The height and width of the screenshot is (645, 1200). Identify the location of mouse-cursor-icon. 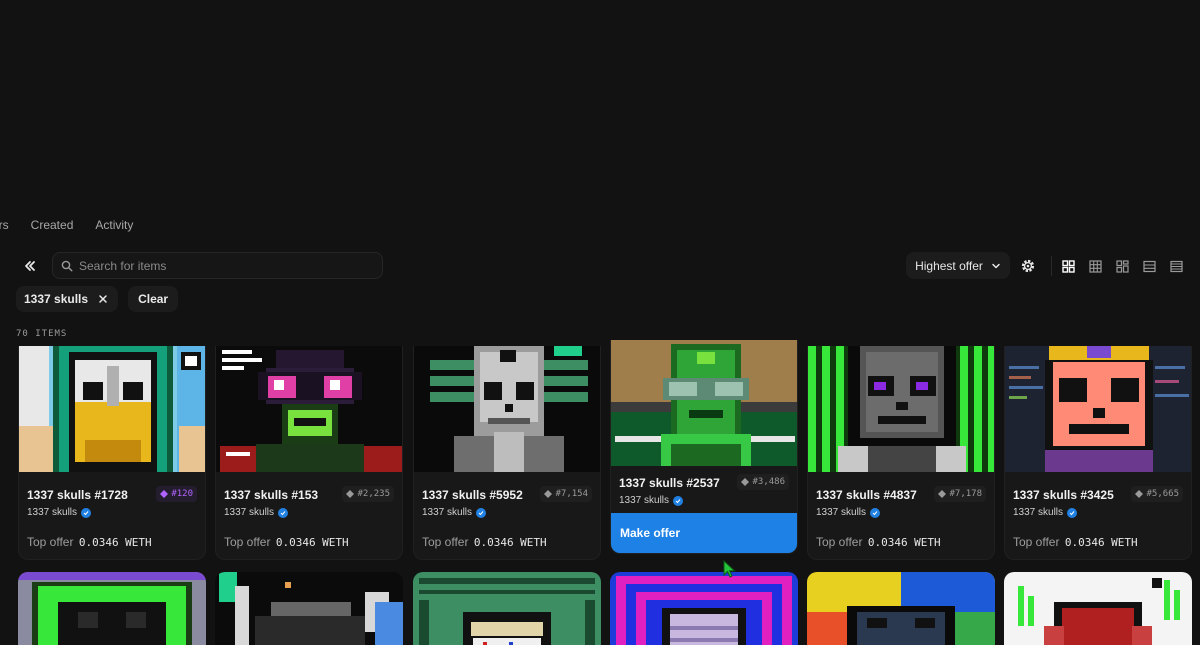
(729, 569).